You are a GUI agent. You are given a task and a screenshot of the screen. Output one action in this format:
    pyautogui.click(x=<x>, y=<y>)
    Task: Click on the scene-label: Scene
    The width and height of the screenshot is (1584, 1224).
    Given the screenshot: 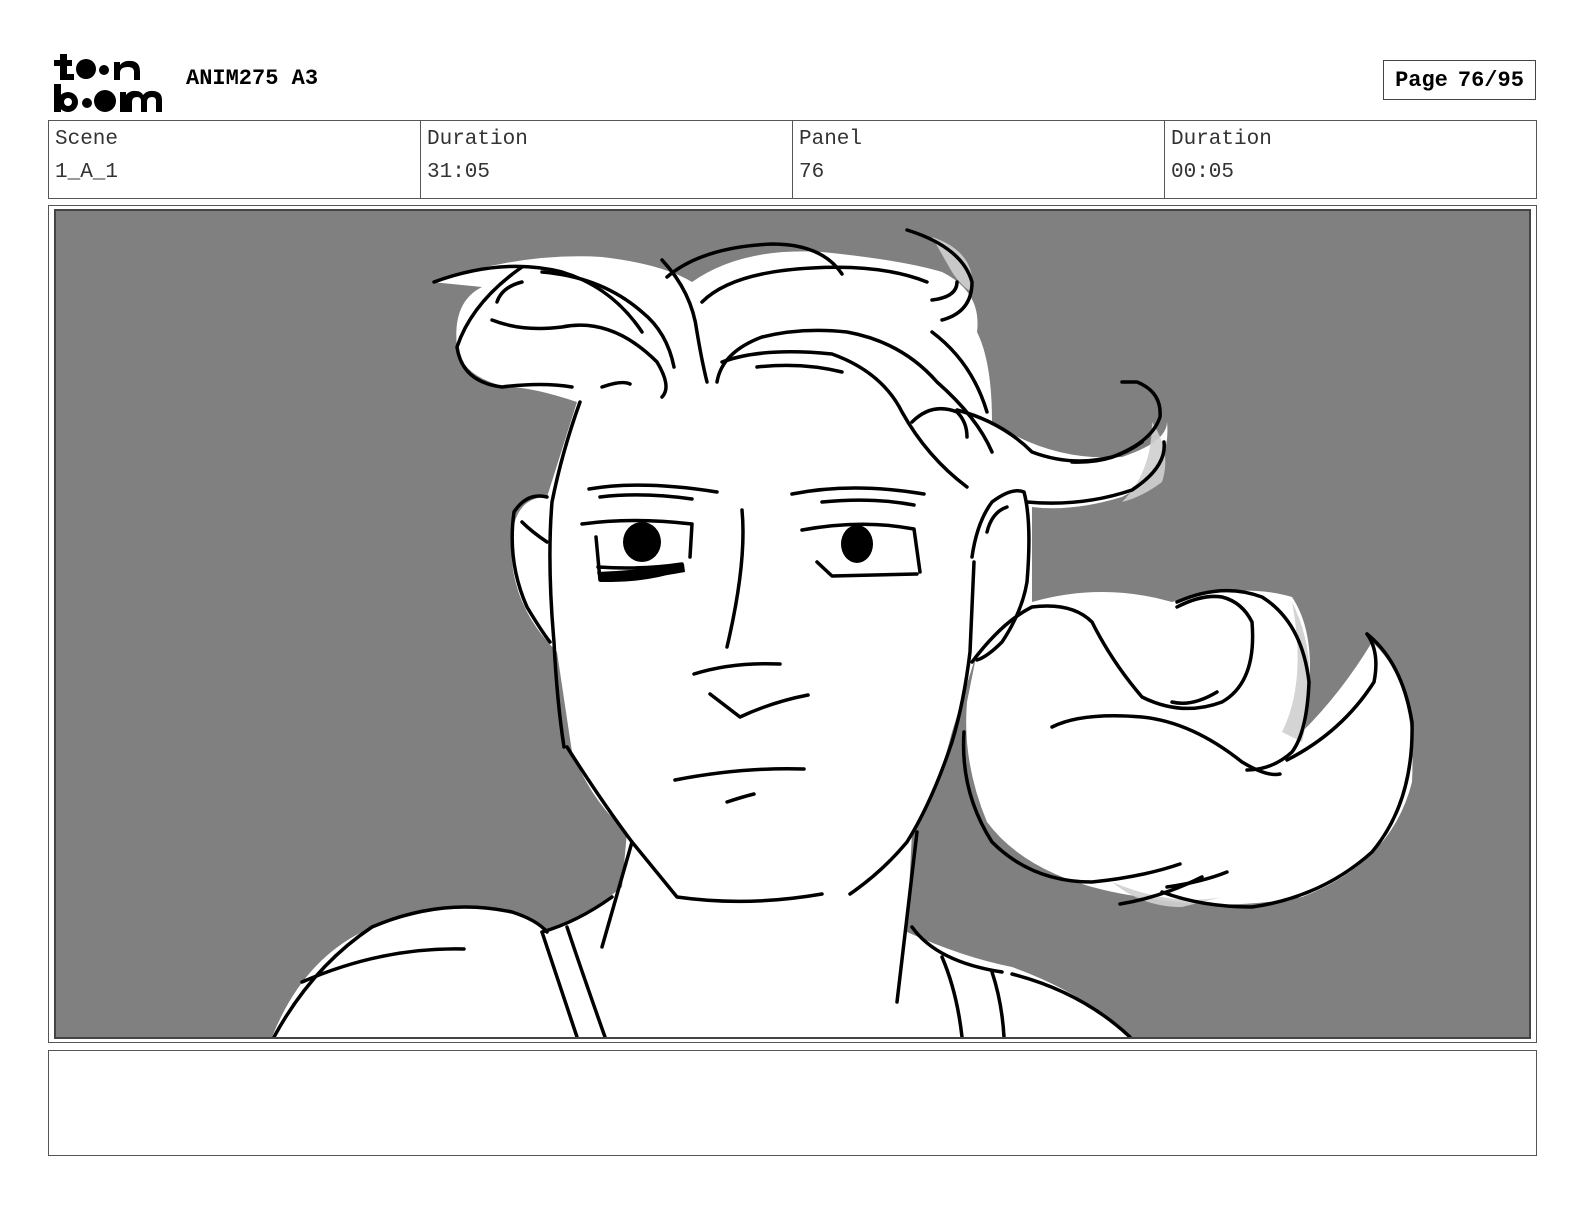 What is the action you would take?
    pyautogui.click(x=87, y=139)
    